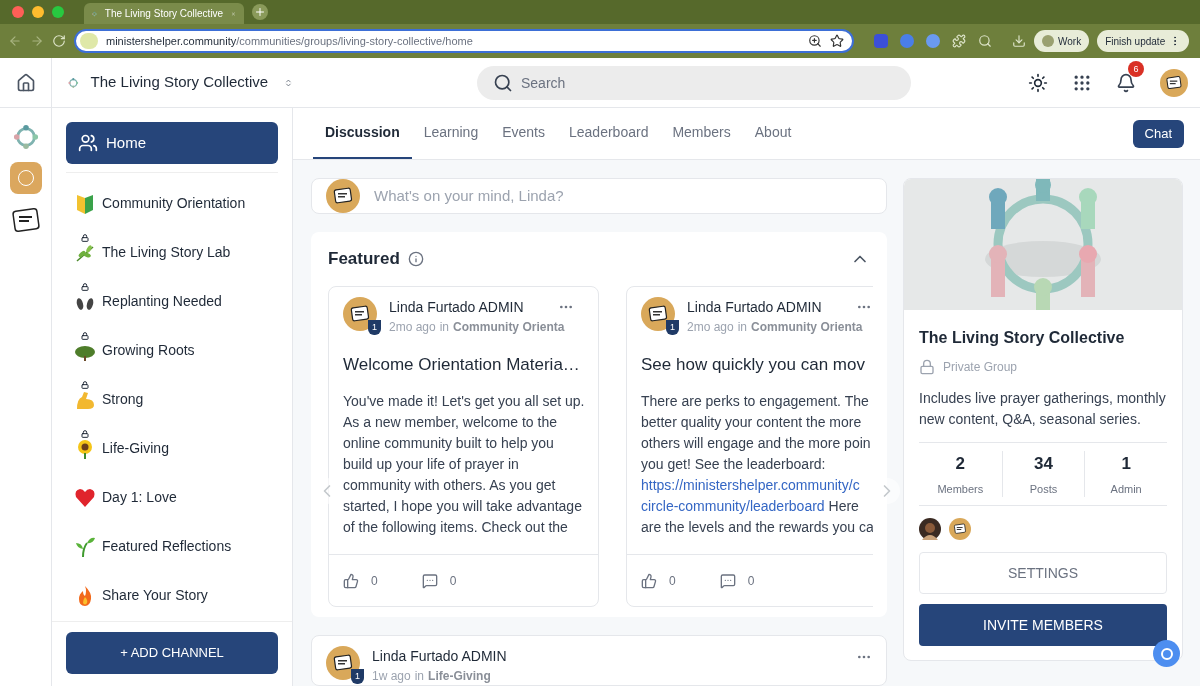  What do you see at coordinates (25, 82) in the screenshot?
I see `home-icon` at bounding box center [25, 82].